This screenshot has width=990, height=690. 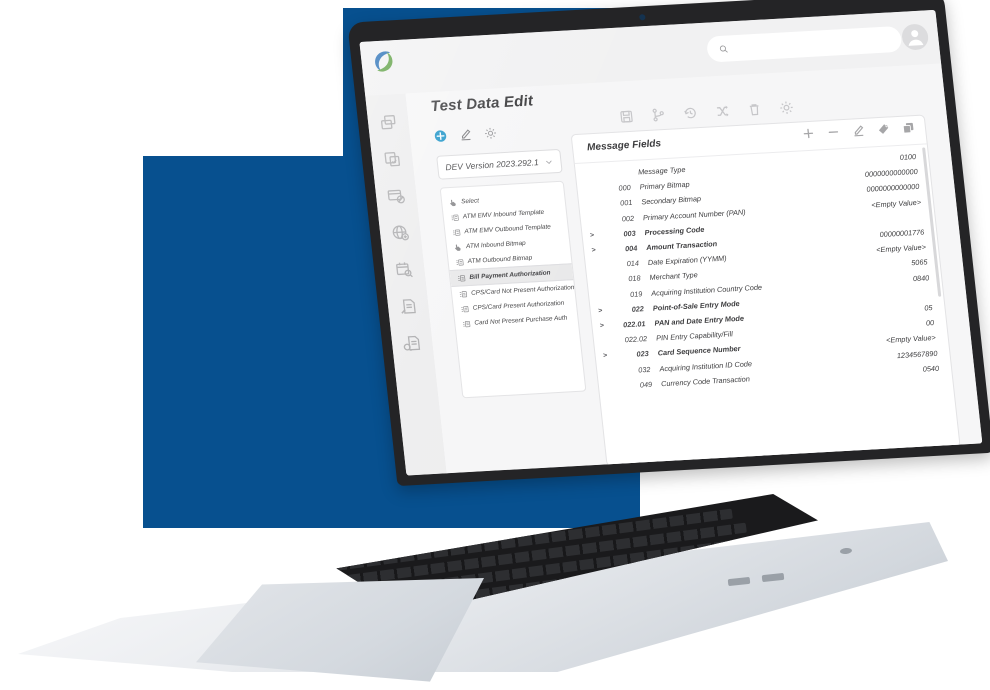 I want to click on version-dropdown: DEV Version 2023.292.1, so click(x=499, y=164).